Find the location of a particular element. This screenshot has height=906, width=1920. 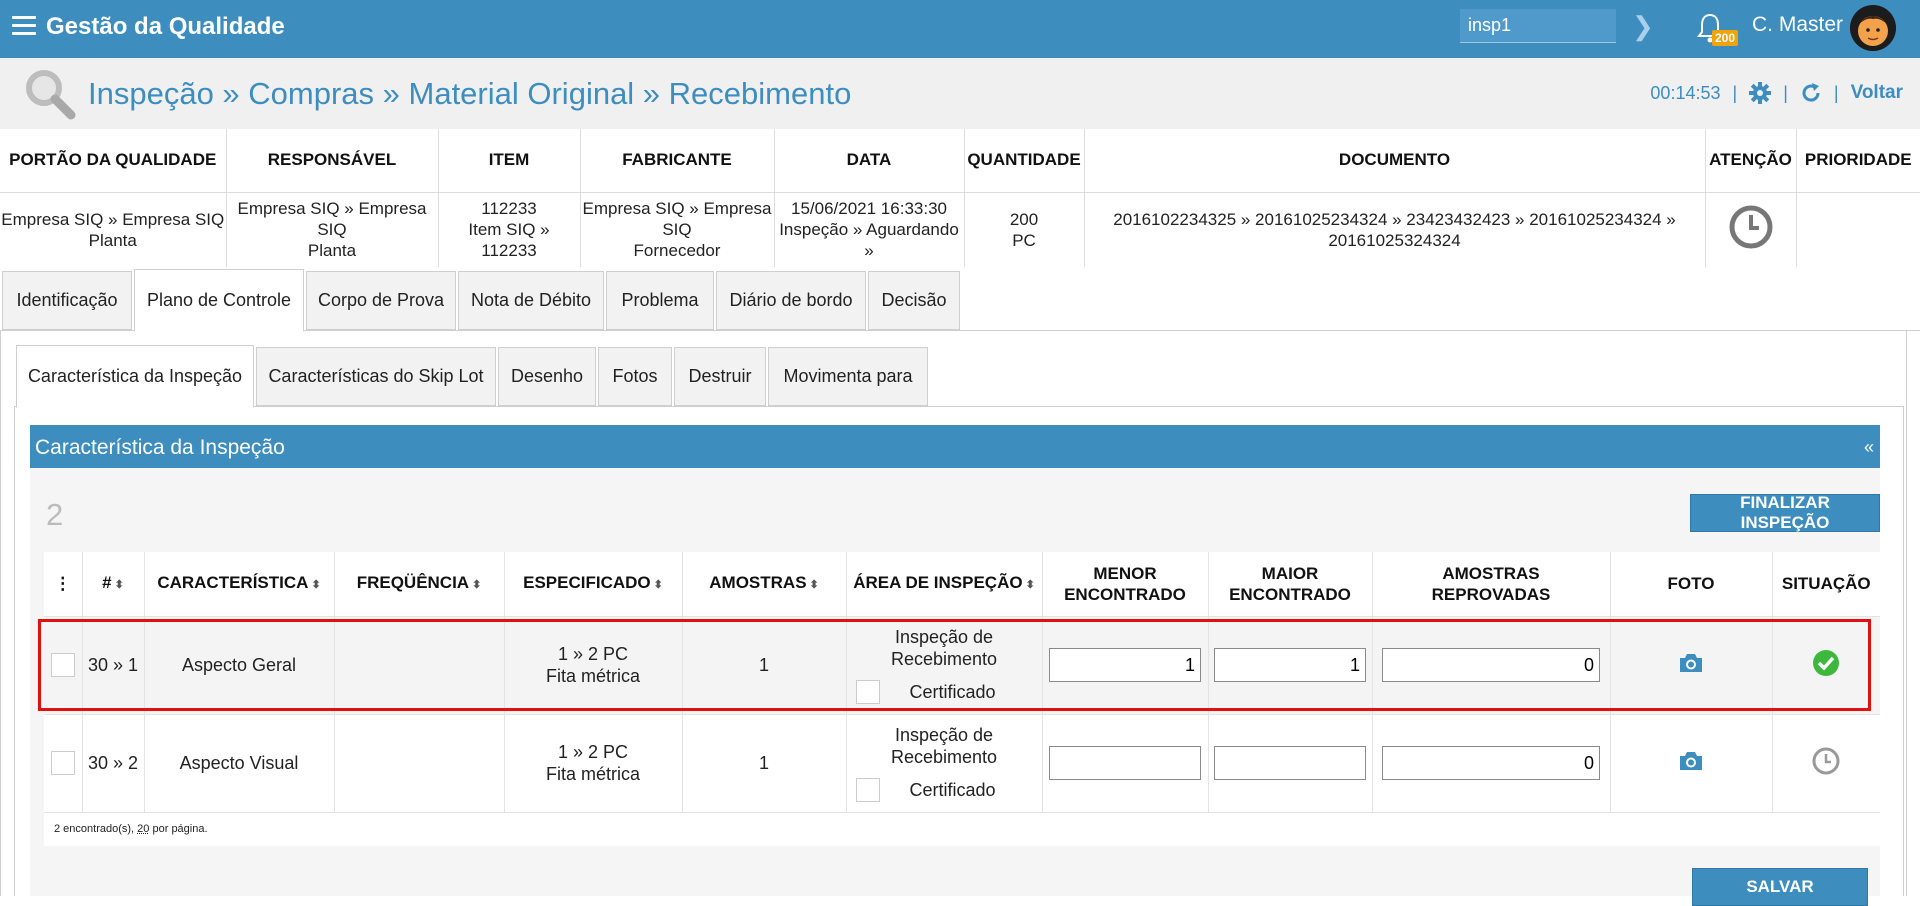

col-area-label: ÁREA DE INSPEÇÃO is located at coordinates (938, 582).